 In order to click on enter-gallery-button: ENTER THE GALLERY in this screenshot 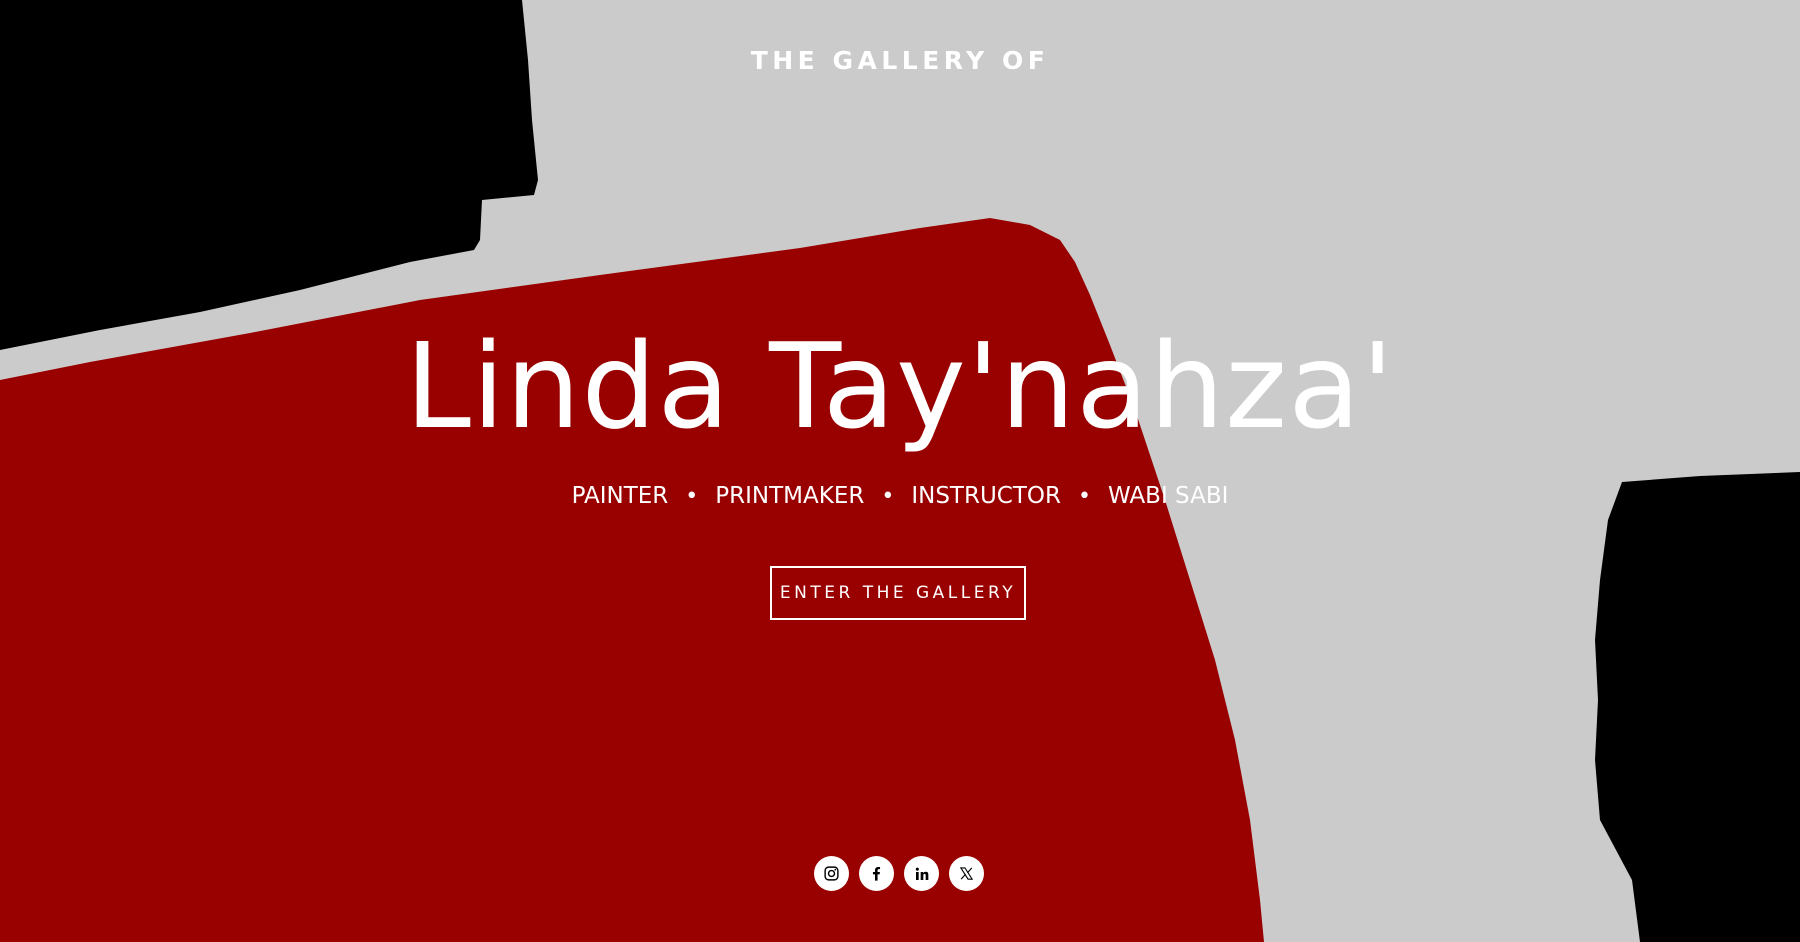, I will do `click(898, 593)`.